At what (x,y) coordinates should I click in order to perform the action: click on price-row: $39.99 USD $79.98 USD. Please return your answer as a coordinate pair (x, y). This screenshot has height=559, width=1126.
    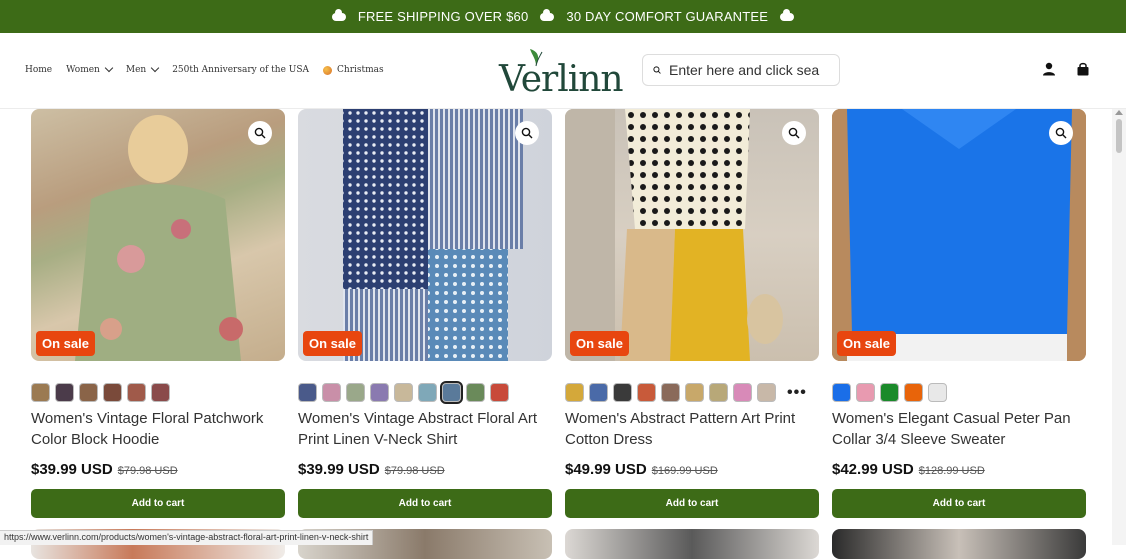
    Looking at the image, I should click on (158, 469).